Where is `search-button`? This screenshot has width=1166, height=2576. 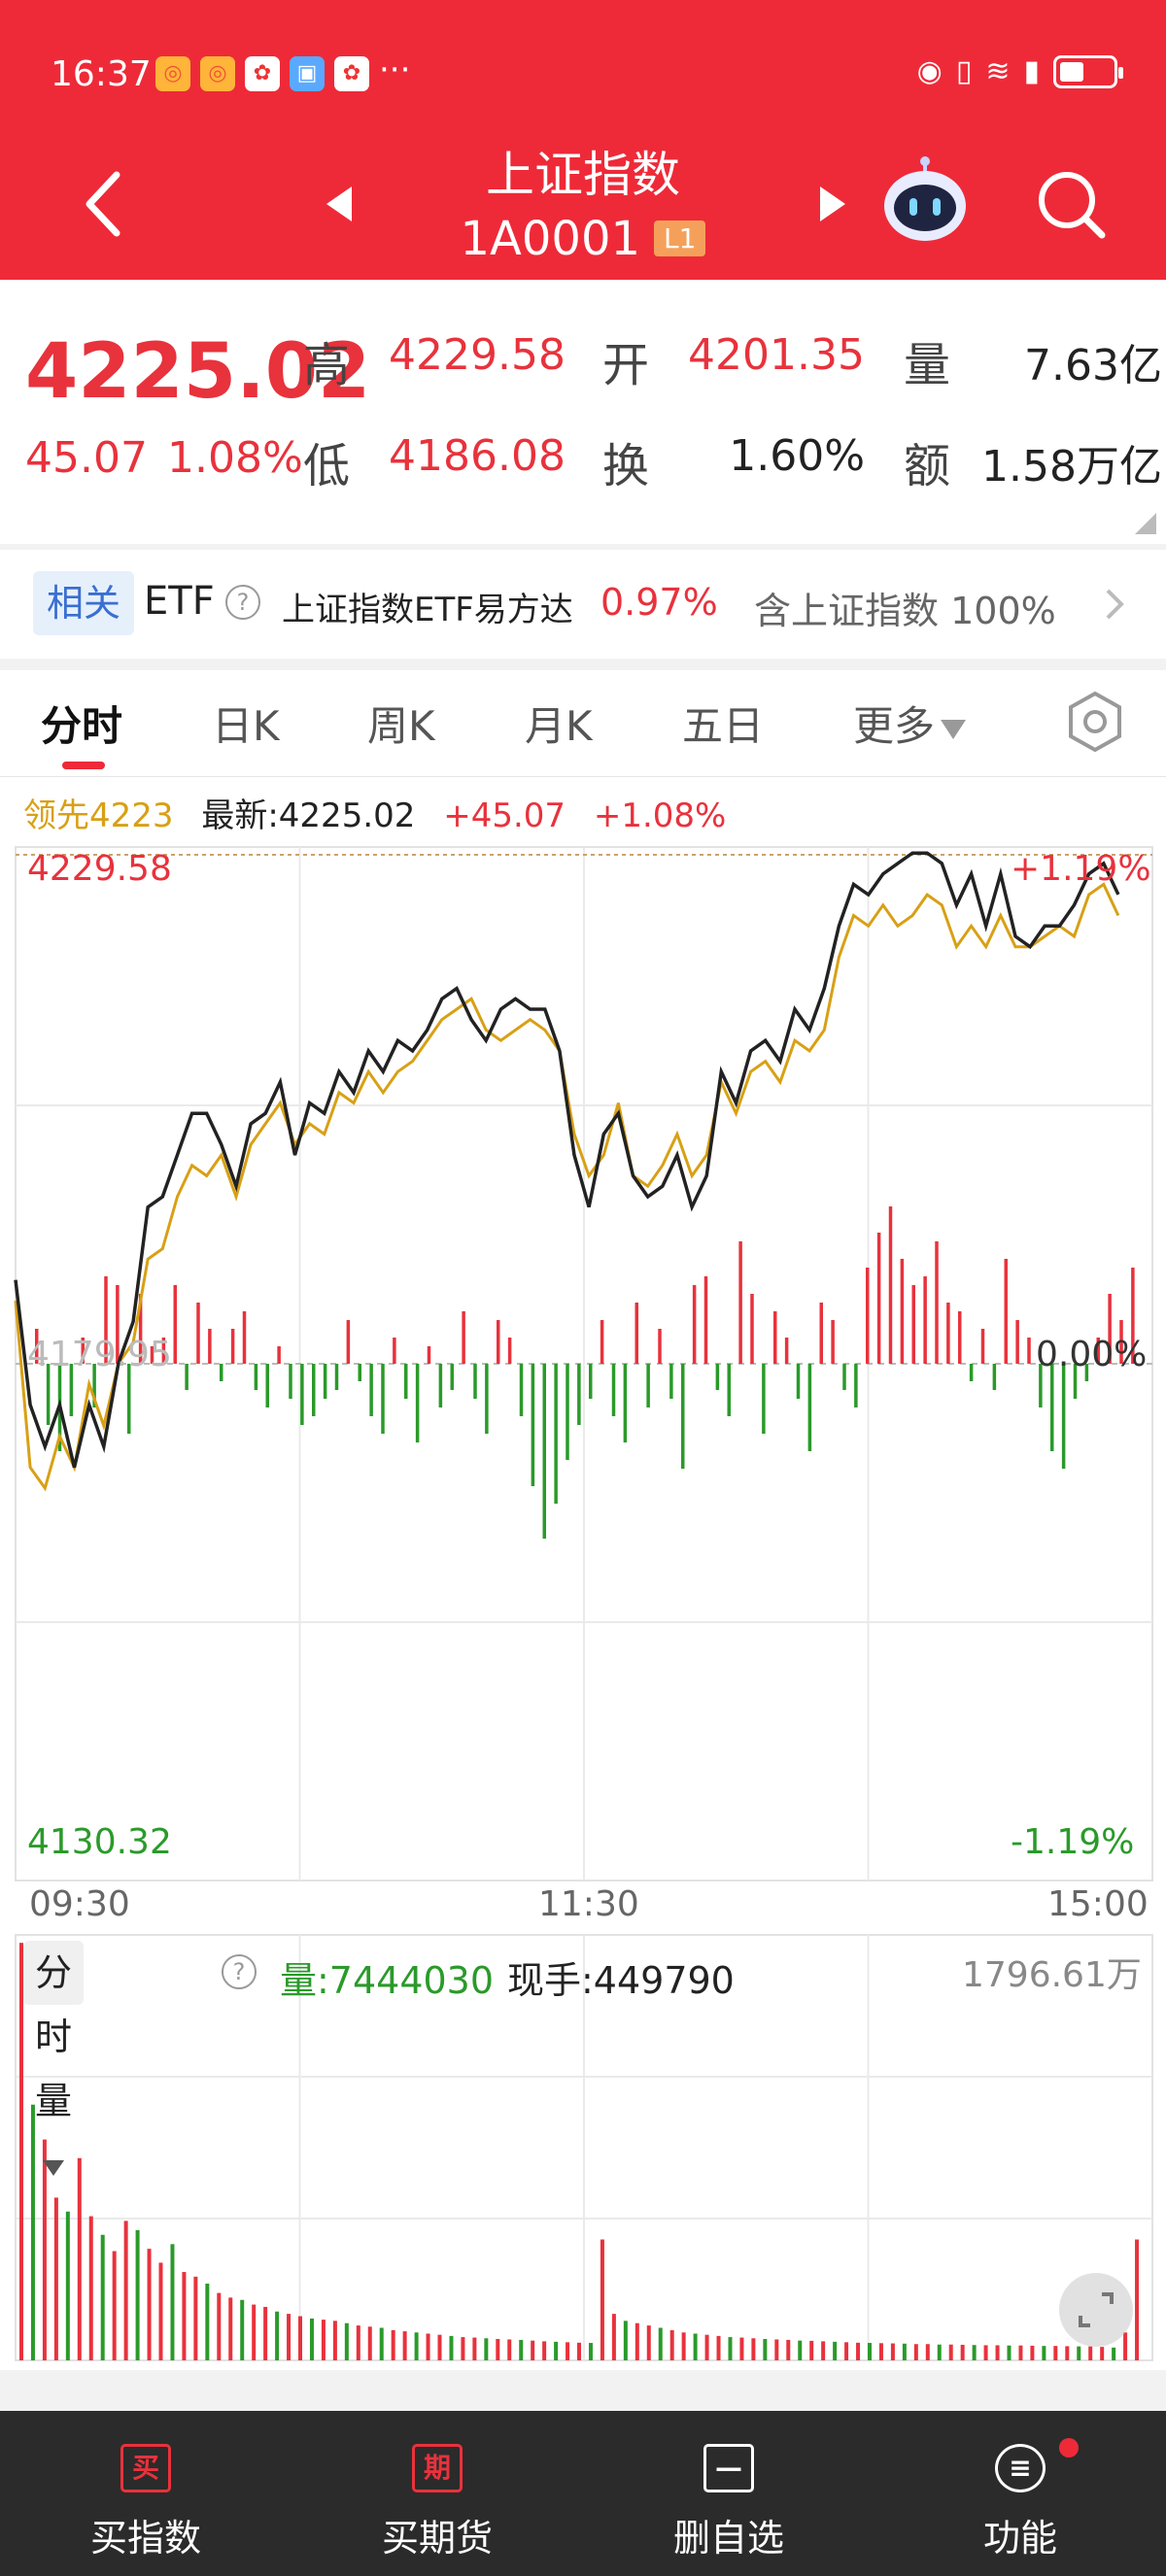 search-button is located at coordinates (1071, 204).